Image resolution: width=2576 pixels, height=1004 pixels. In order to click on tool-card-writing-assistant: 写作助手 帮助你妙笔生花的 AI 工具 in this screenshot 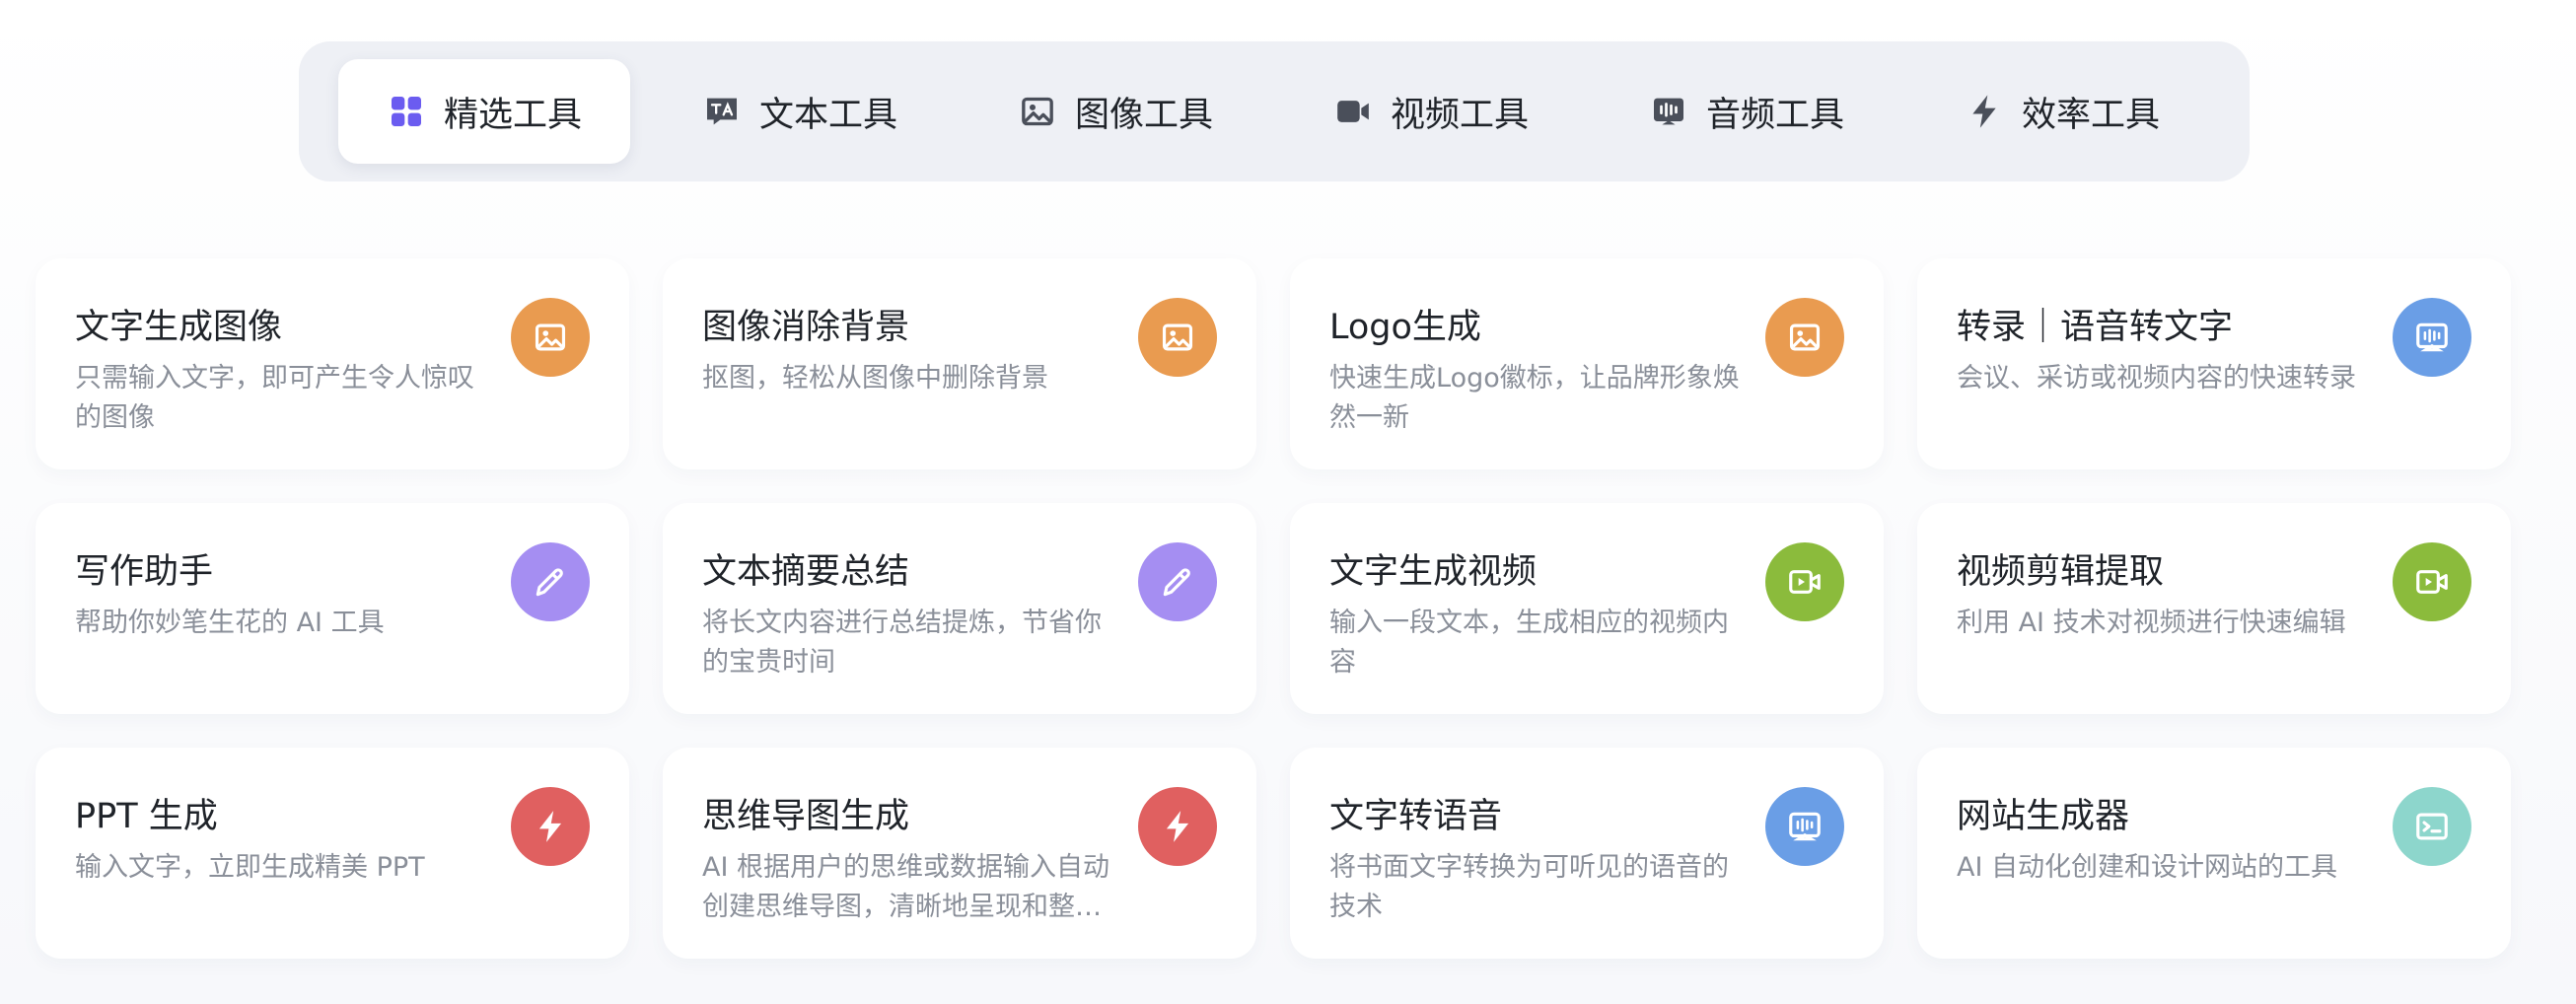, I will do `click(333, 608)`.